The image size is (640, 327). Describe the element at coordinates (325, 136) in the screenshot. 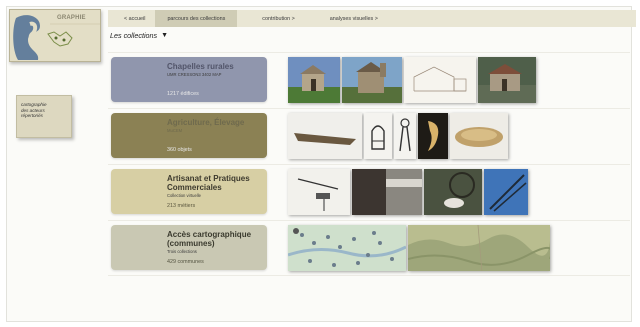

I see `trough-object-thumbnail` at that location.